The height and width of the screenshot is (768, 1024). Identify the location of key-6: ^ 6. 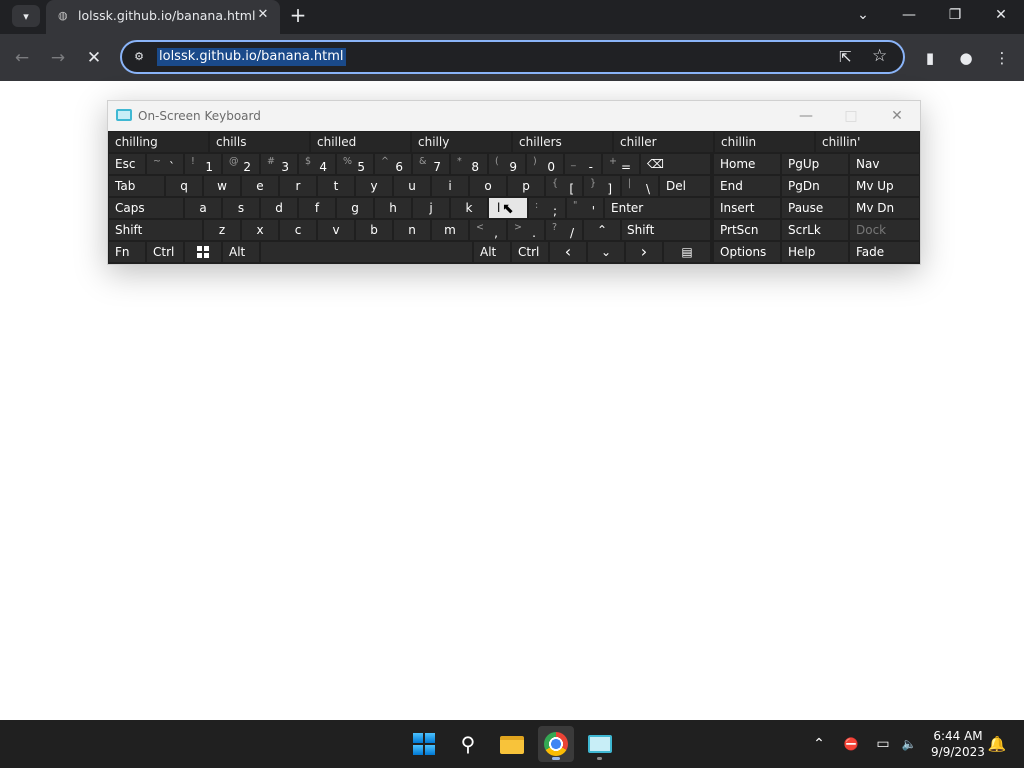
(393, 164).